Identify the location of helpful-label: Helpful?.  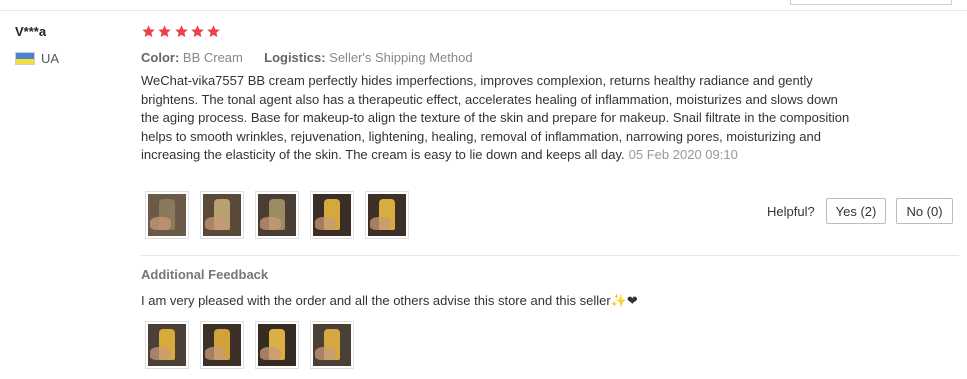
(791, 211).